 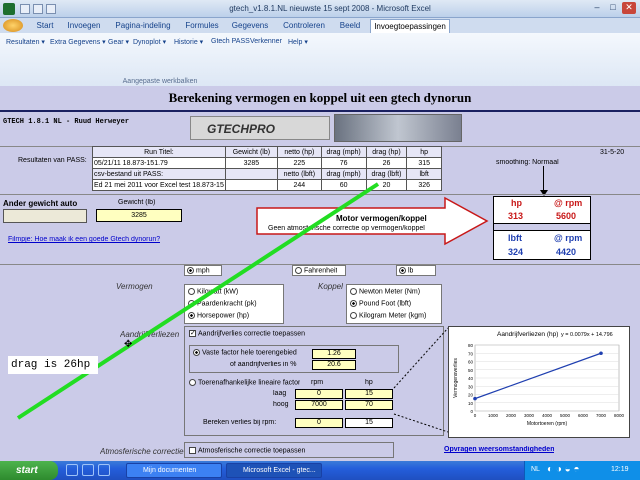 I want to click on tray-icons: ◐ ◑ ◒ ◓, so click(x=563, y=469).